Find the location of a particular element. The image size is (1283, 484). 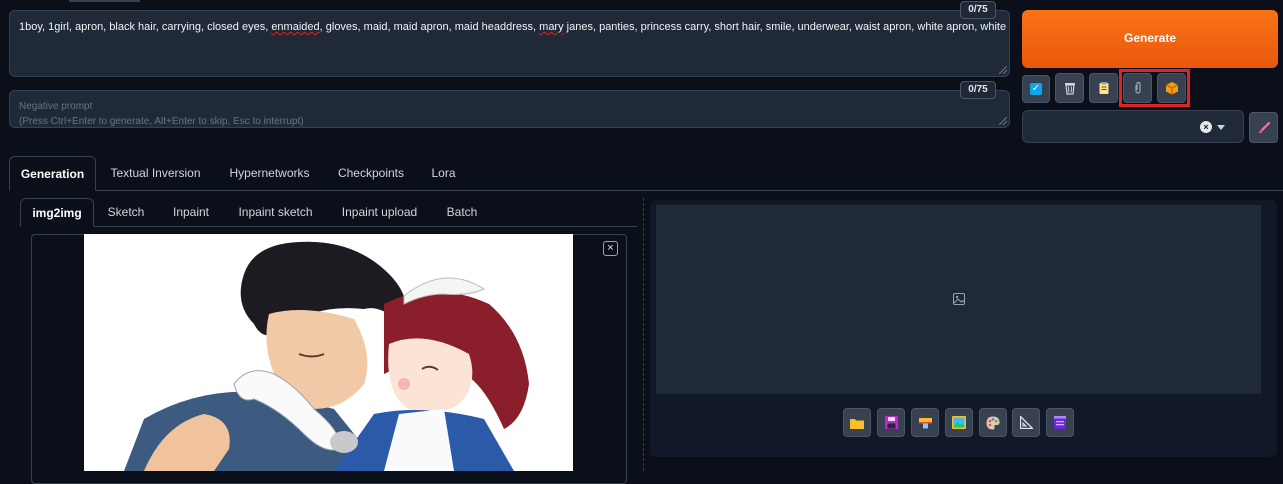

save-button is located at coordinates (891, 422).